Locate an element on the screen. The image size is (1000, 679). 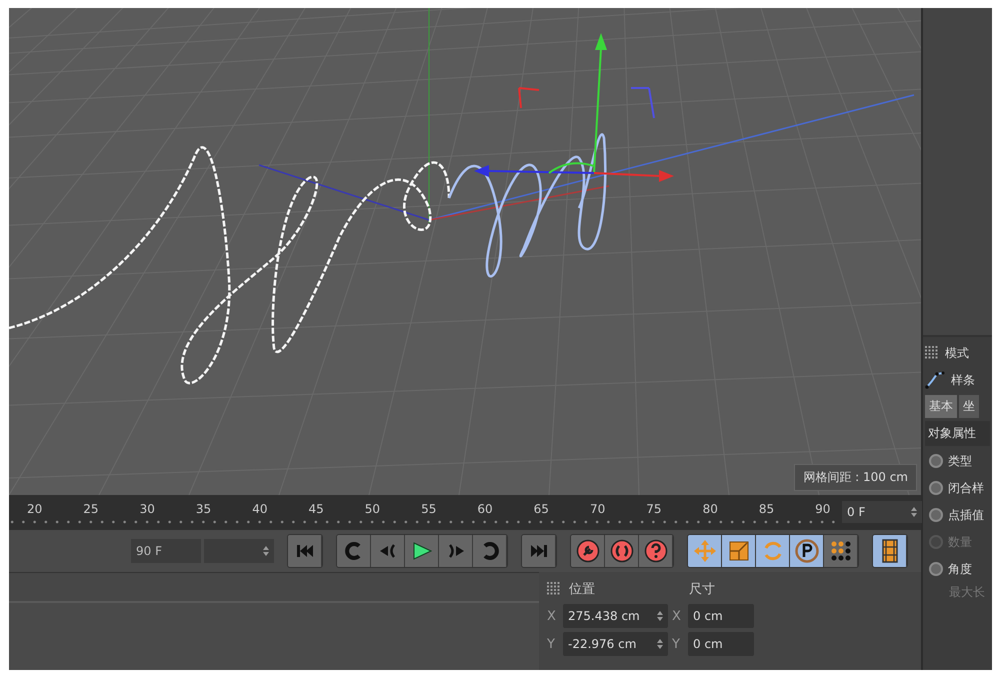
spline-icon is located at coordinates (935, 380).